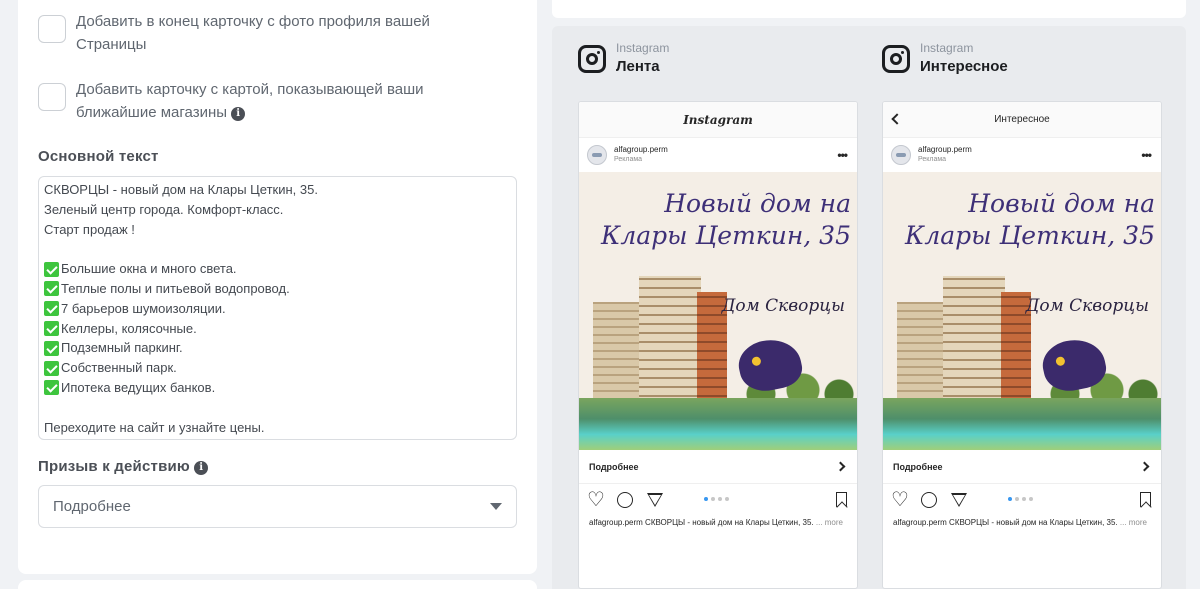 The height and width of the screenshot is (589, 1200). Describe the element at coordinates (89, 229) in the screenshot. I see `primary-text-line-content: Старт продаж !` at that location.